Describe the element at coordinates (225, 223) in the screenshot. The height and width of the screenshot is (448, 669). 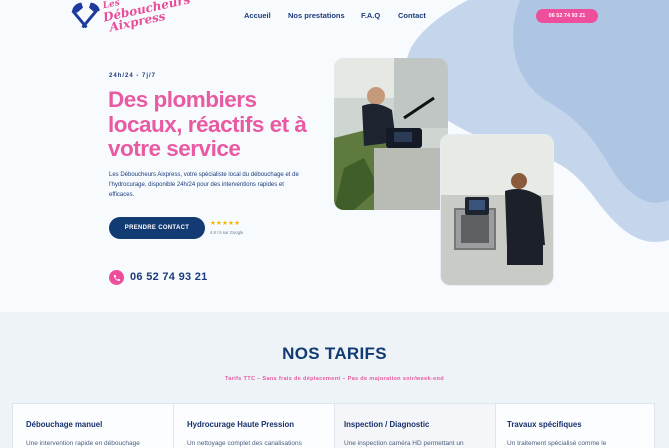
I see `rating-stars-icon: ★★★★★` at that location.